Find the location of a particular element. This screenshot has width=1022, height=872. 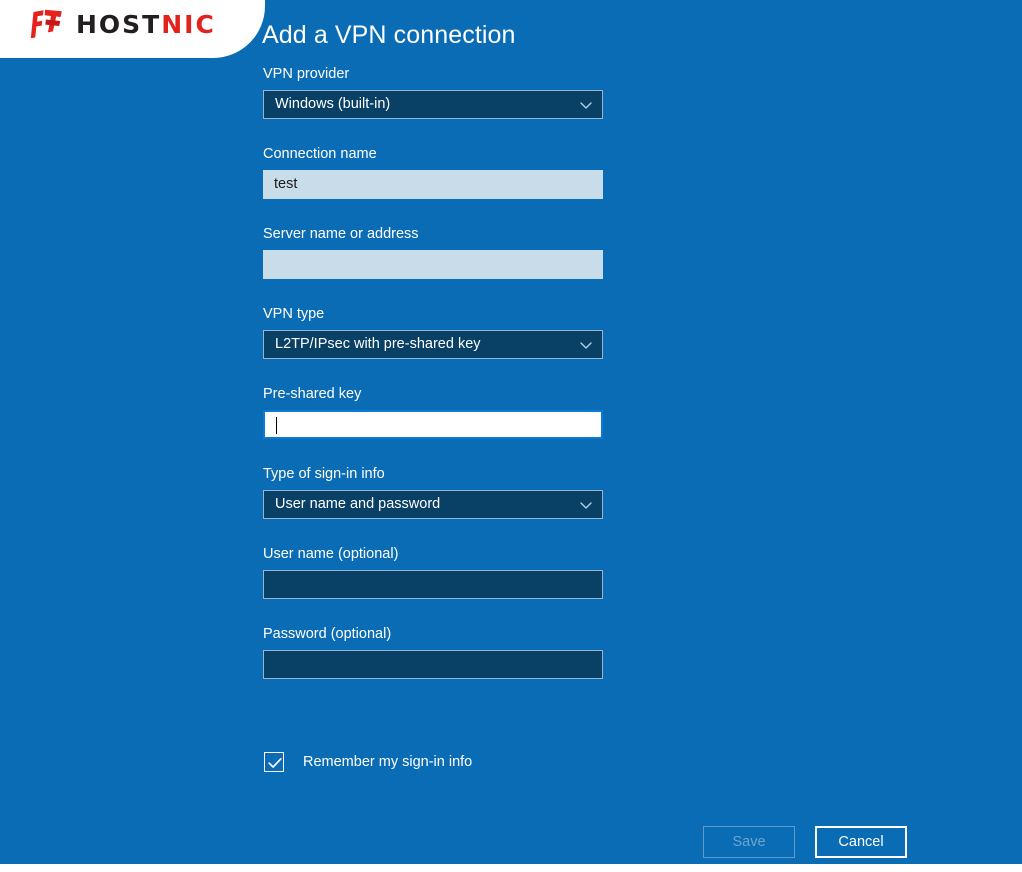

field-vpn-type: VPN type L2TP/IPsec with pre-shared key is located at coordinates (434, 332).